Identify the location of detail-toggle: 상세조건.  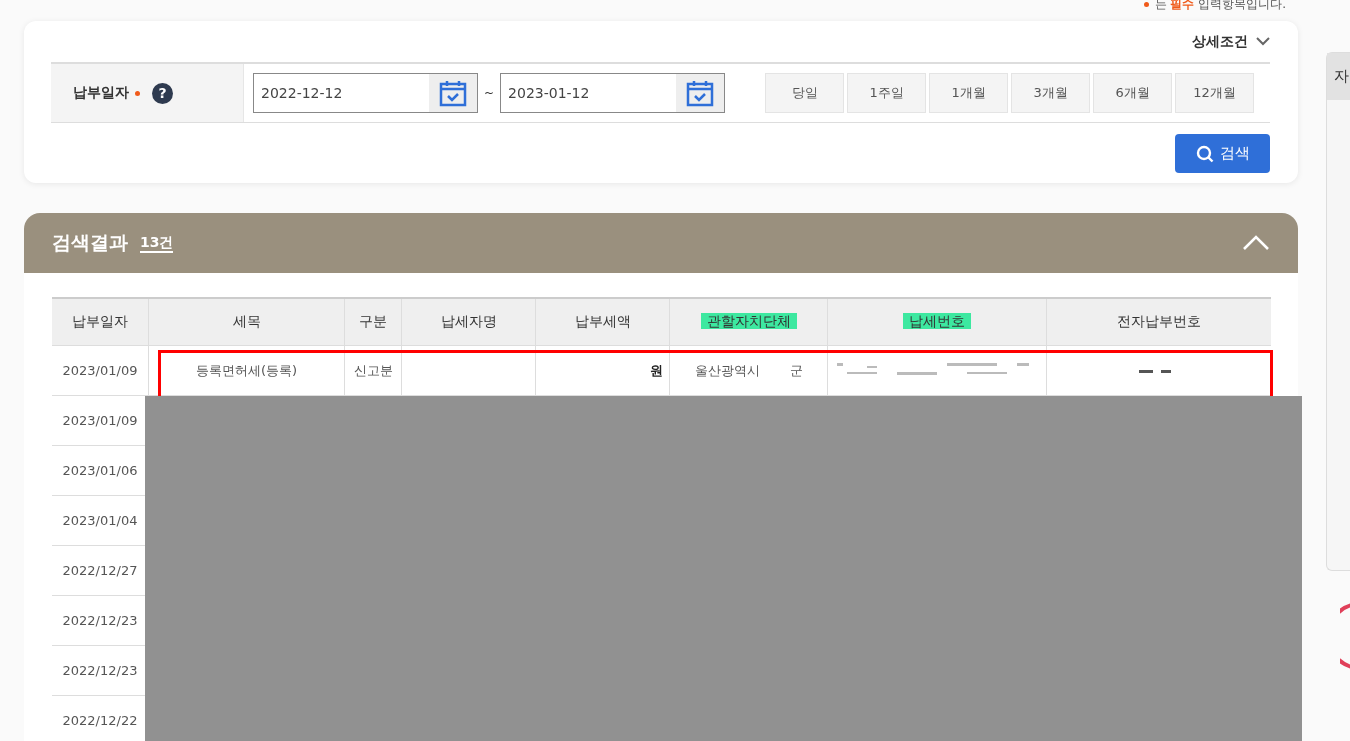
(1231, 41).